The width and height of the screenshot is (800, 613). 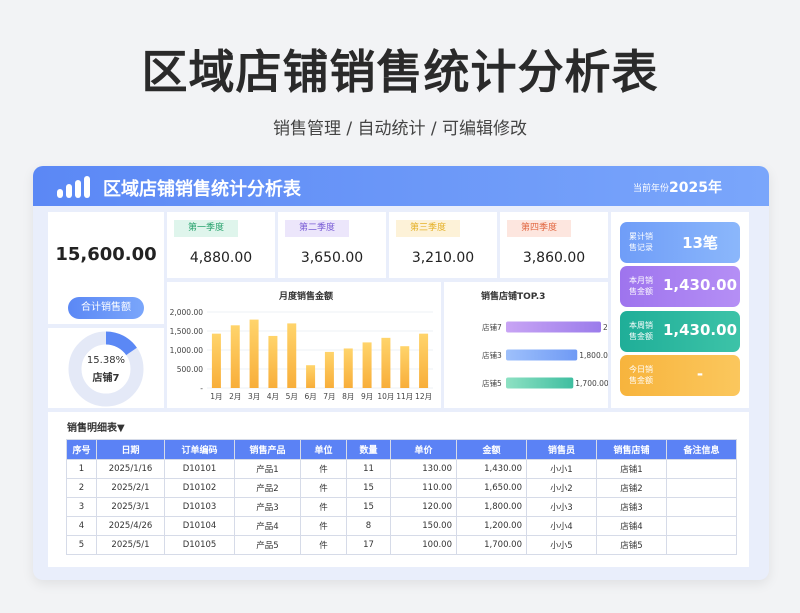 What do you see at coordinates (491, 449) in the screenshot?
I see `column-header: 金额` at bounding box center [491, 449].